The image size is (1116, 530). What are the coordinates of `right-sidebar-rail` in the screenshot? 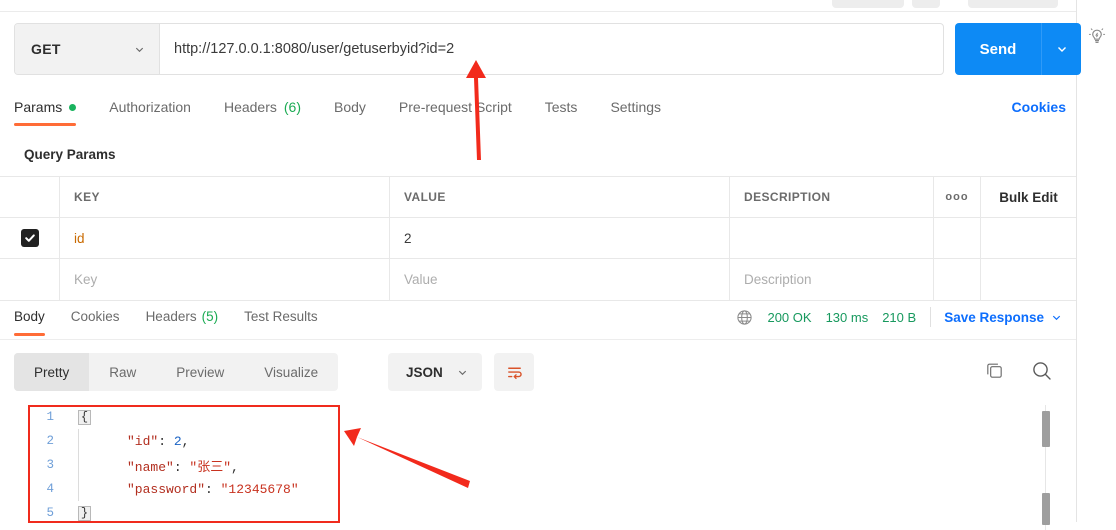 It's located at (1096, 261).